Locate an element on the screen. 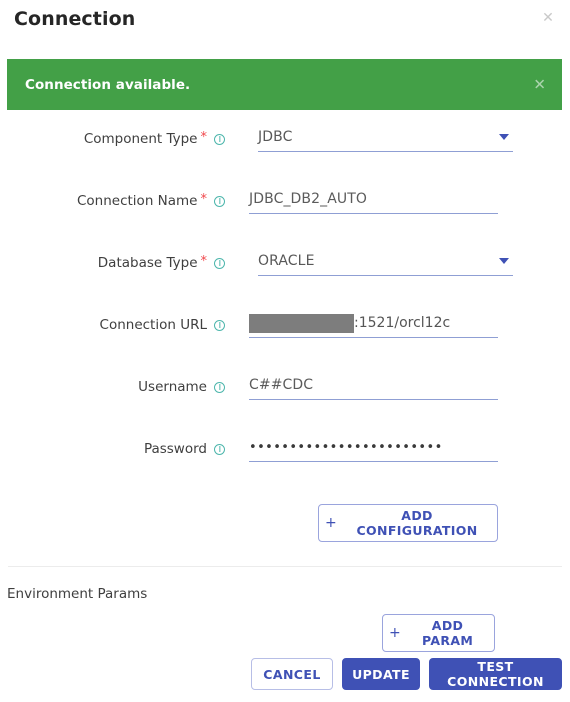 The width and height of the screenshot is (570, 702). dialog-footer: CANCEL UPDATE TEST CONNECTION is located at coordinates (285, 674).